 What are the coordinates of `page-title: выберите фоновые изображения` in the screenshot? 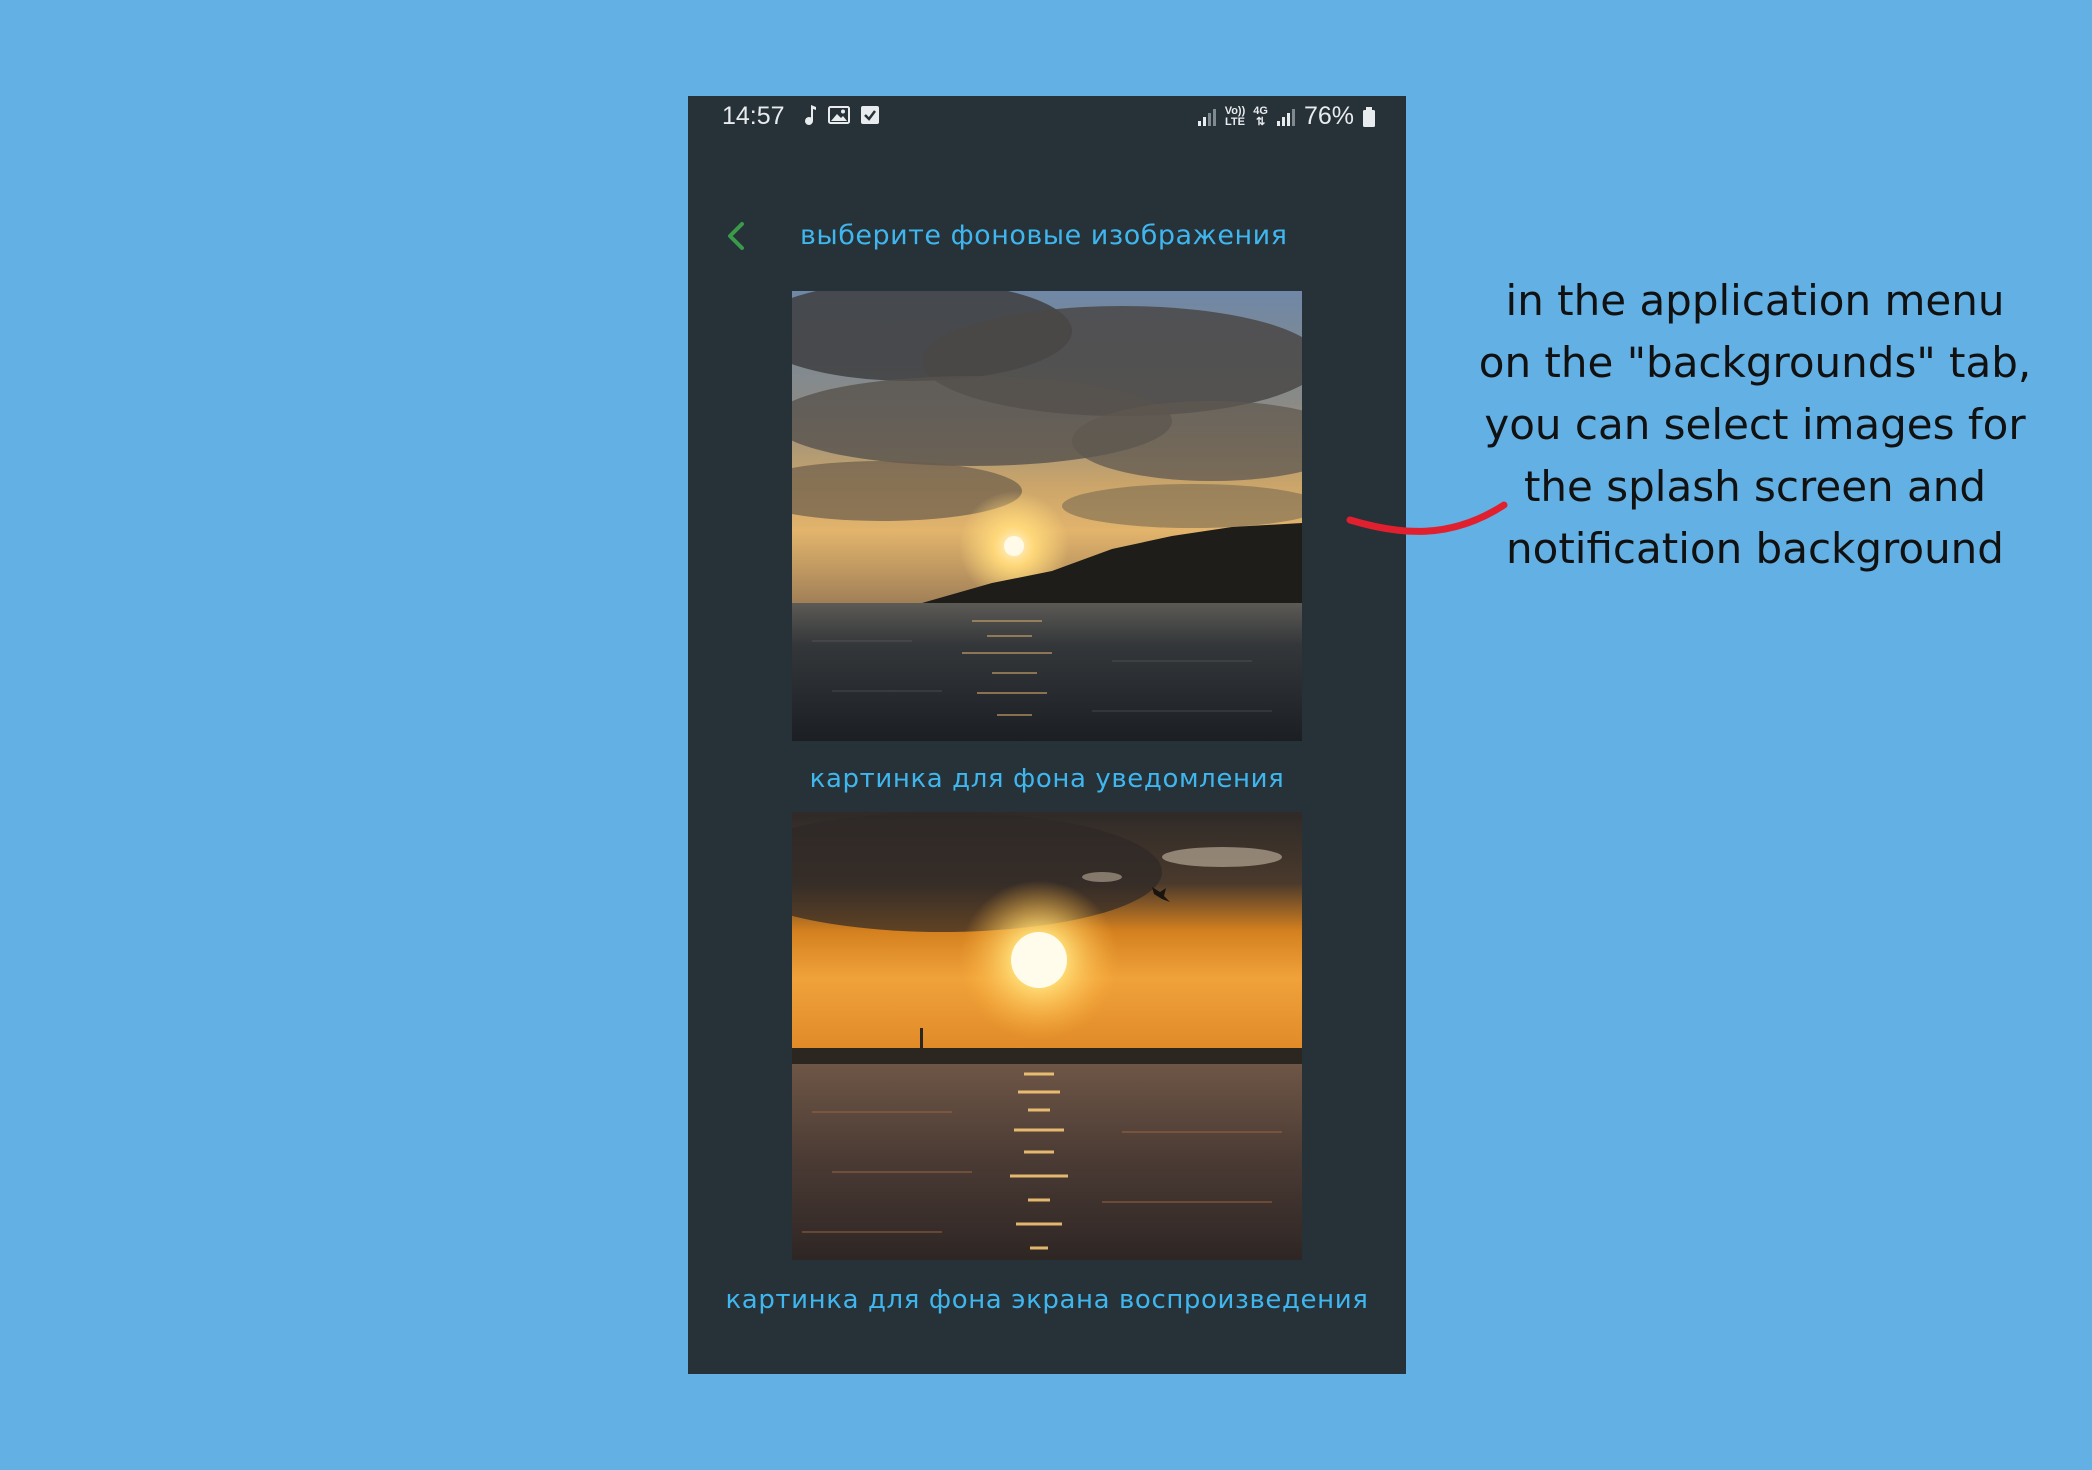 It's located at (1044, 235).